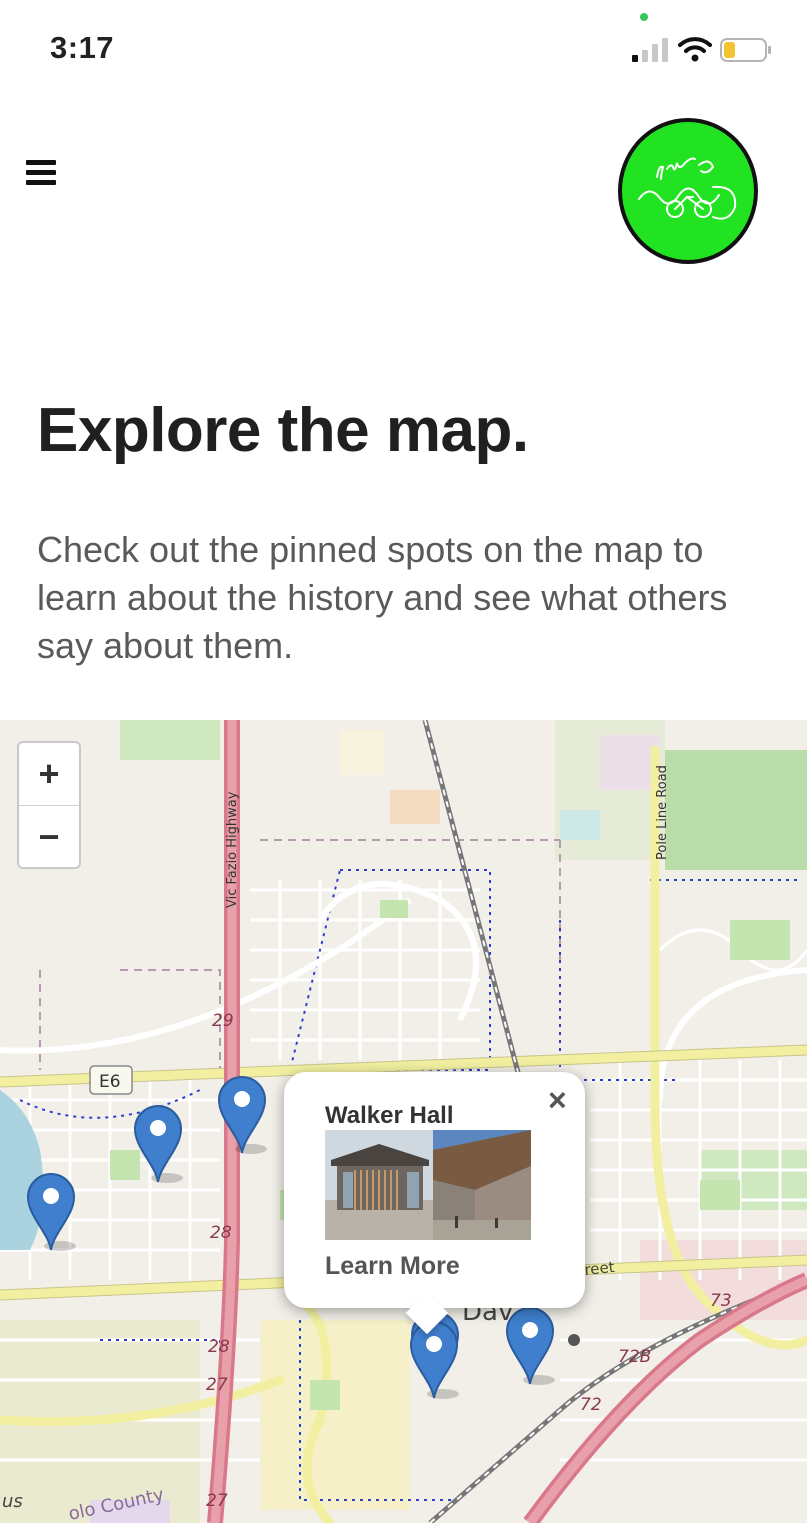  I want to click on label-yolo-county: olo County, so click(116, 1503).